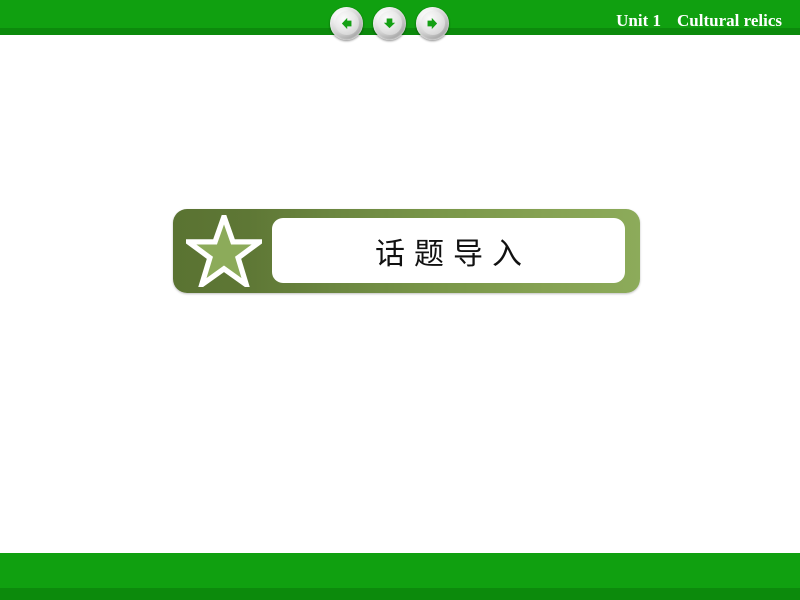  I want to click on banner-label: 话题导入, so click(453, 254).